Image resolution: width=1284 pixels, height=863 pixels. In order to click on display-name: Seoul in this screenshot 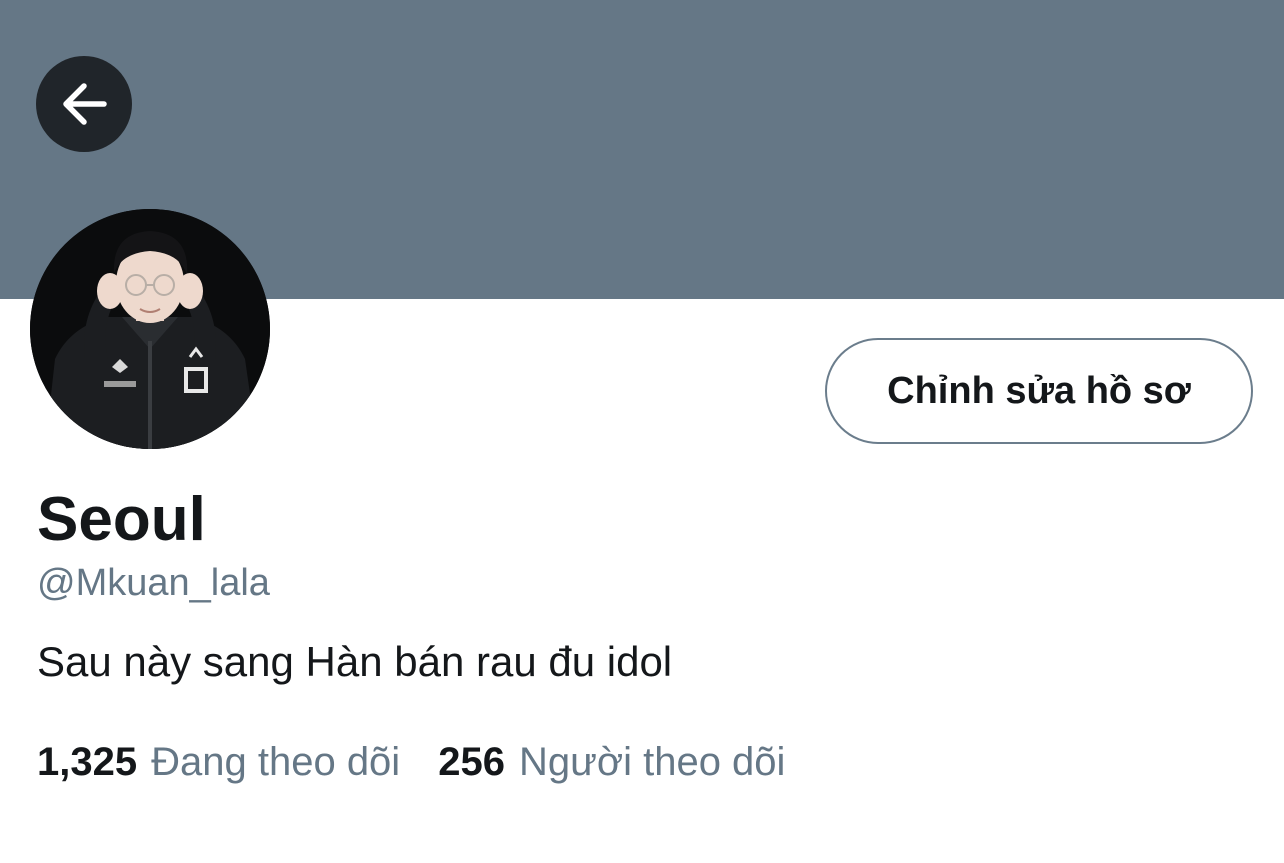, I will do `click(121, 519)`.